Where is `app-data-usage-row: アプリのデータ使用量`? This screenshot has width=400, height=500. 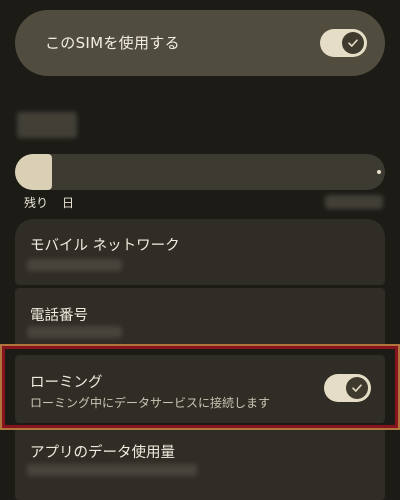
app-data-usage-row: アプリのデータ使用量 is located at coordinates (200, 464).